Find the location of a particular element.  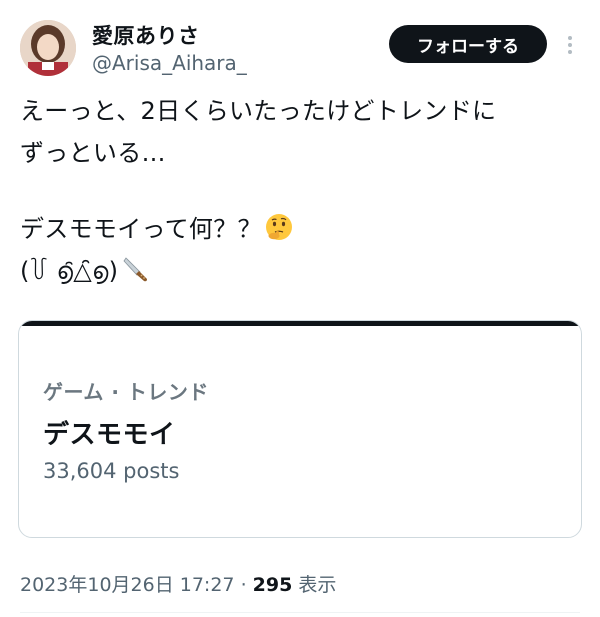

author-display-name: 愛原ありさ is located at coordinates (146, 35).